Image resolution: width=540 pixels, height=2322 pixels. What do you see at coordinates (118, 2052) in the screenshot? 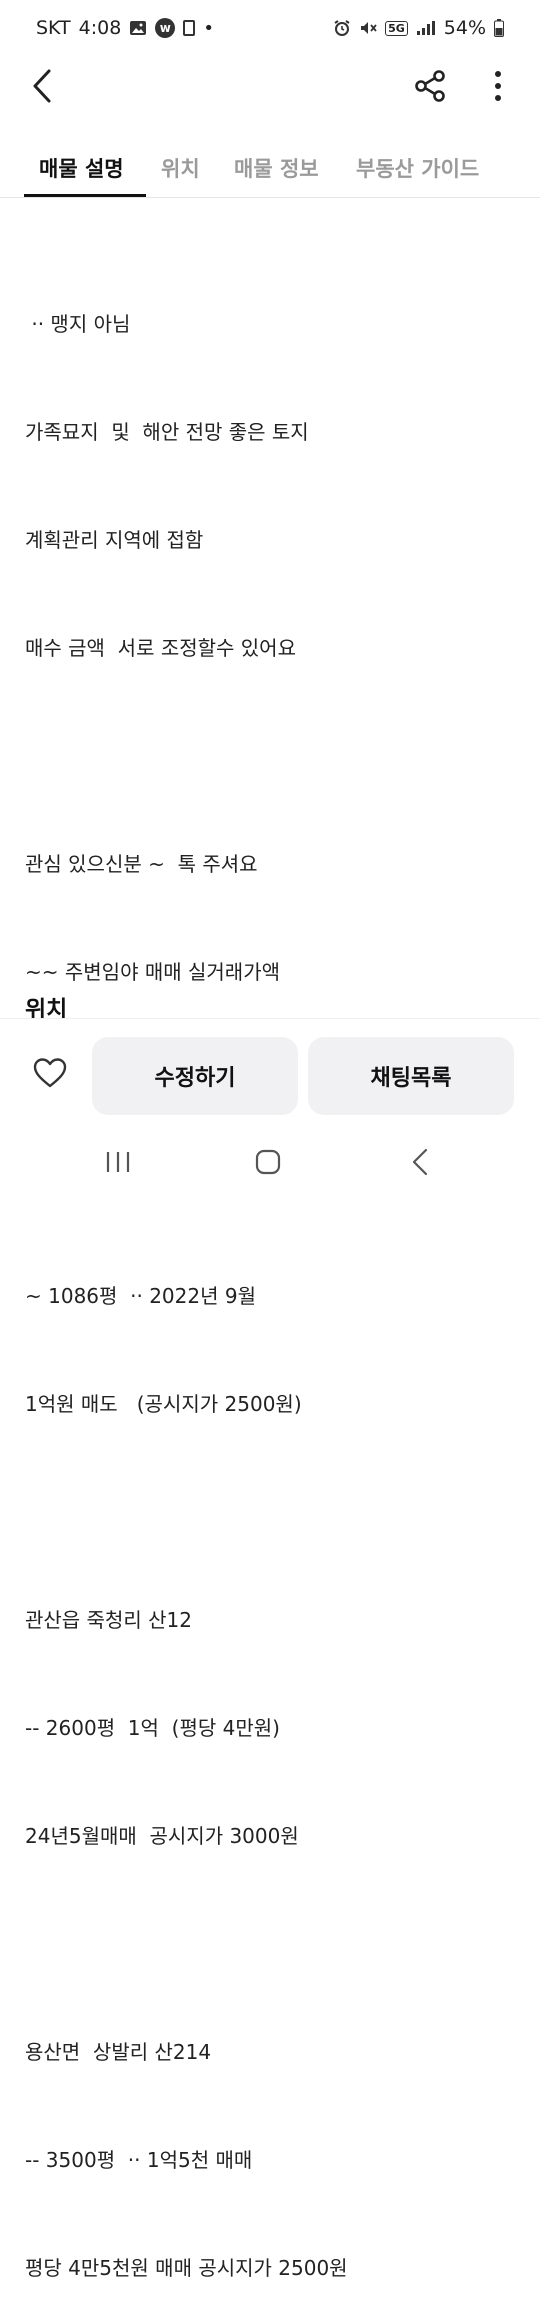
I see `description-line: 용산면 상발리 산214` at bounding box center [118, 2052].